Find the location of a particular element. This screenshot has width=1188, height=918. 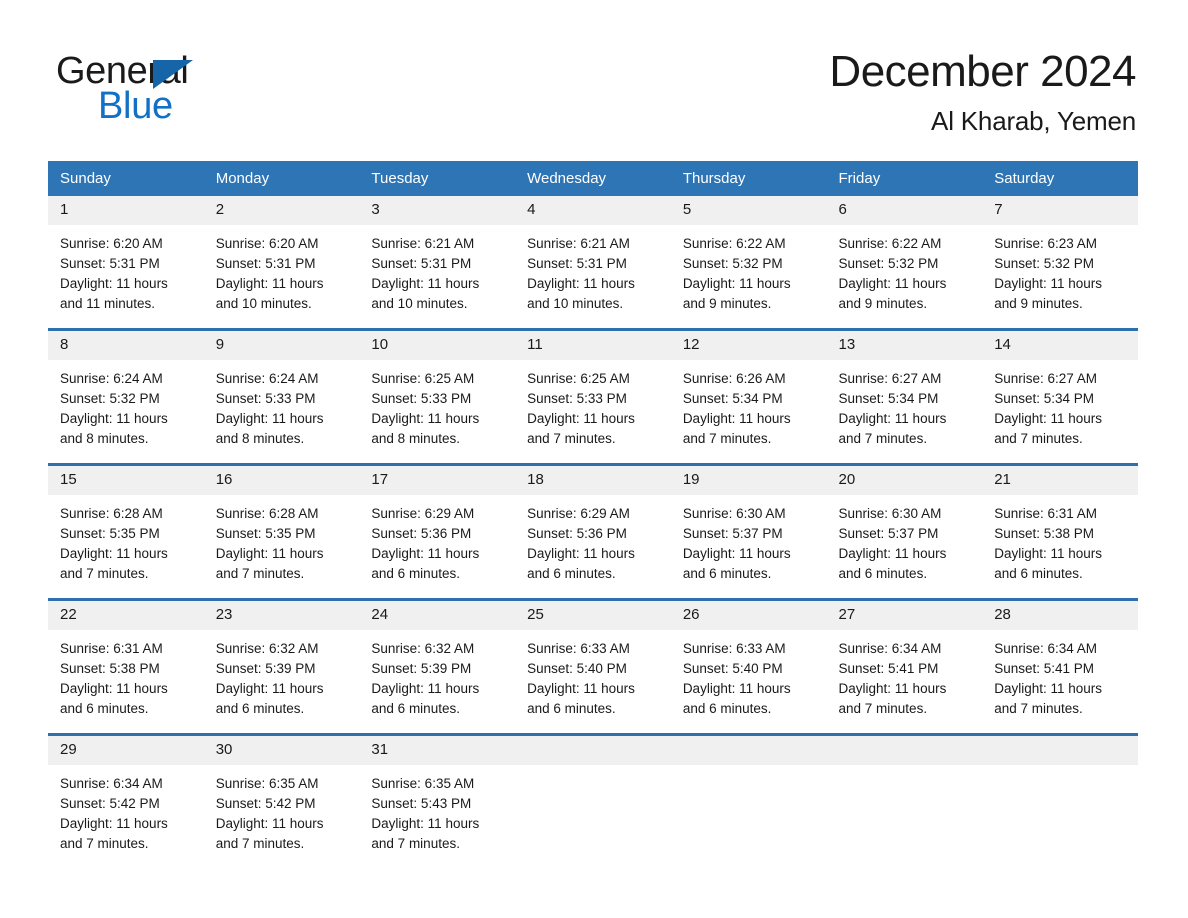

weekday-header-tuesday: Tuesday is located at coordinates (437, 179).